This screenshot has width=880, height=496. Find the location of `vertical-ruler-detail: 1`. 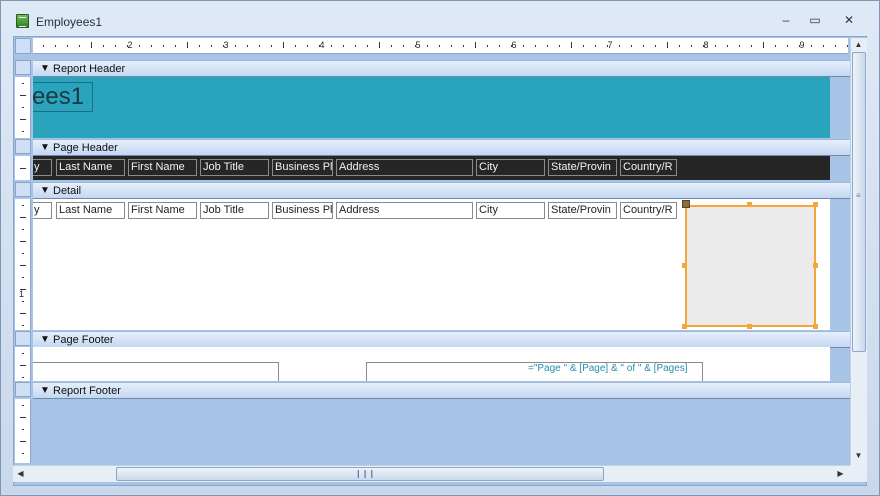

vertical-ruler-detail: 1 is located at coordinates (23, 264).